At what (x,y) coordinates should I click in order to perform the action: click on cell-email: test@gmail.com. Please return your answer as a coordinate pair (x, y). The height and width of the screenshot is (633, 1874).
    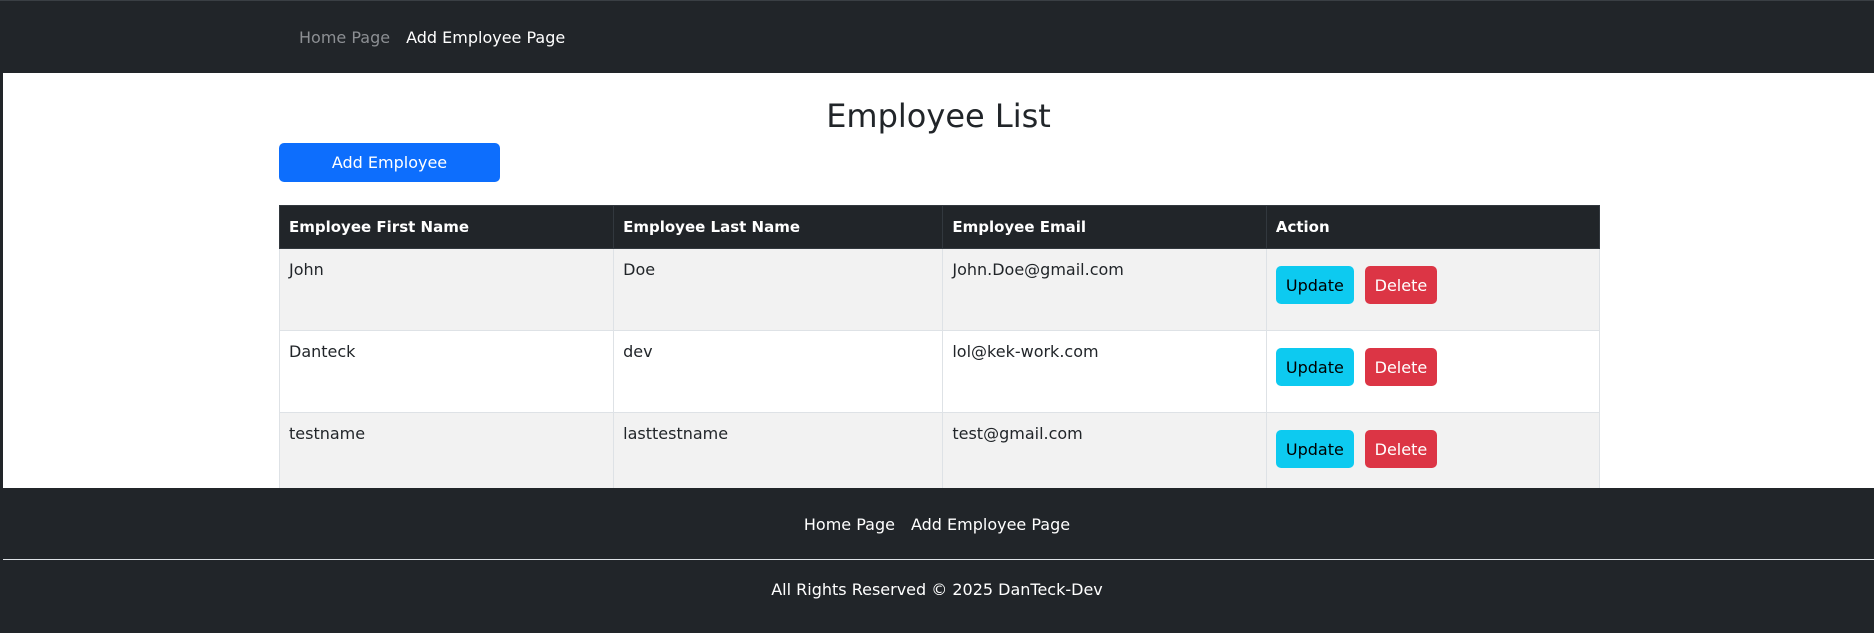
    Looking at the image, I should click on (1104, 453).